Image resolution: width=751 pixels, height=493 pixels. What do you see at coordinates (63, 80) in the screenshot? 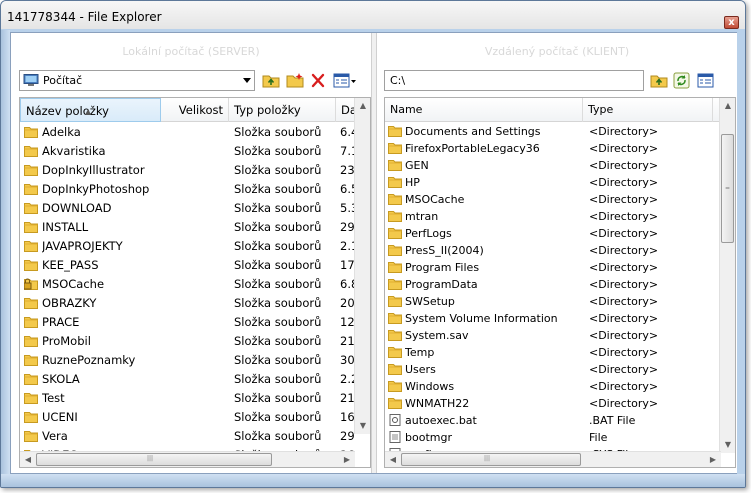
I see `location-value: Počítač` at bounding box center [63, 80].